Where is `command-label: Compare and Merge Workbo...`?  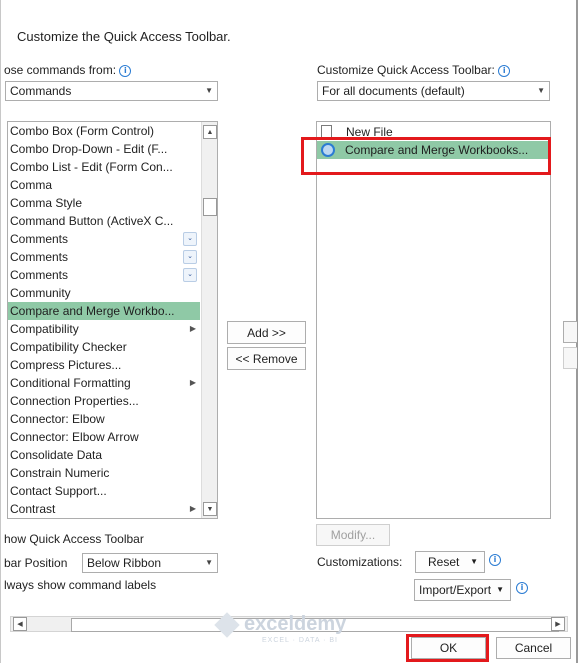 command-label: Compare and Merge Workbo... is located at coordinates (92, 311).